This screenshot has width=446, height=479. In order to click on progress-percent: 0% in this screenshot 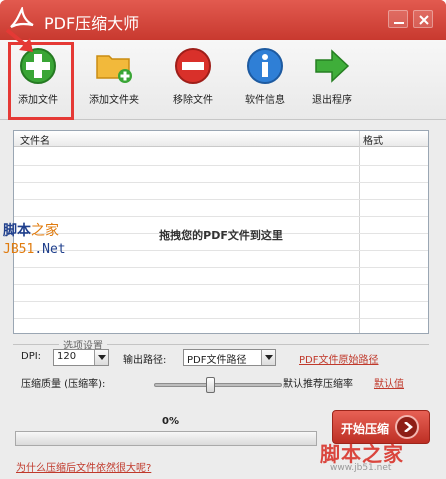, I will do `click(170, 421)`.